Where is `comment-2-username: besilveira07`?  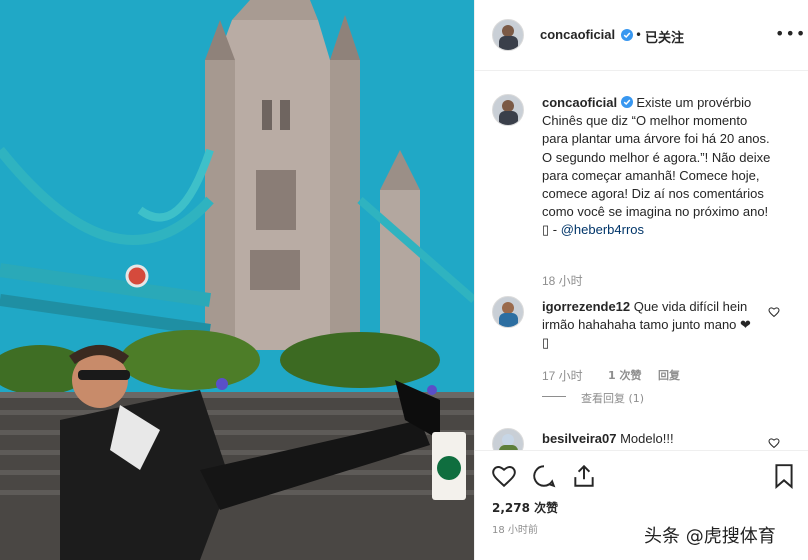
comment-2-username: besilveira07 is located at coordinates (579, 438).